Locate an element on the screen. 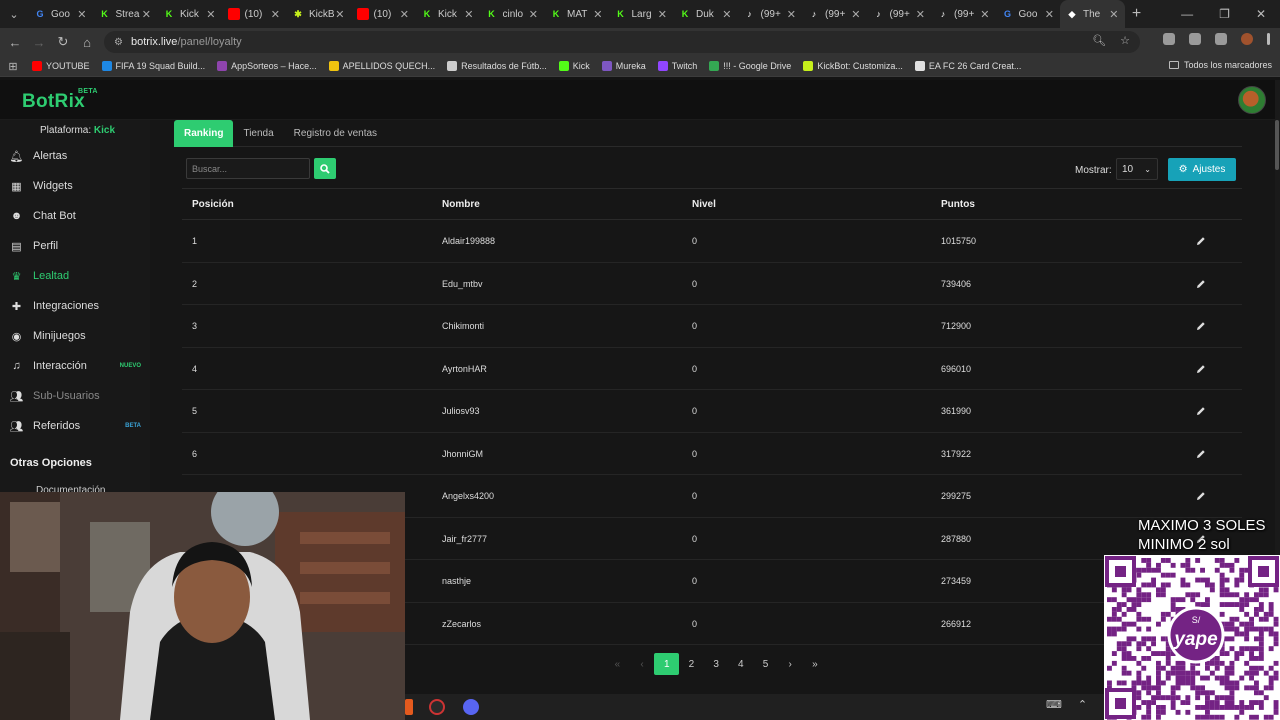 The width and height of the screenshot is (1280, 720). browser-tab: K MAT ✕ is located at coordinates (576, 14).